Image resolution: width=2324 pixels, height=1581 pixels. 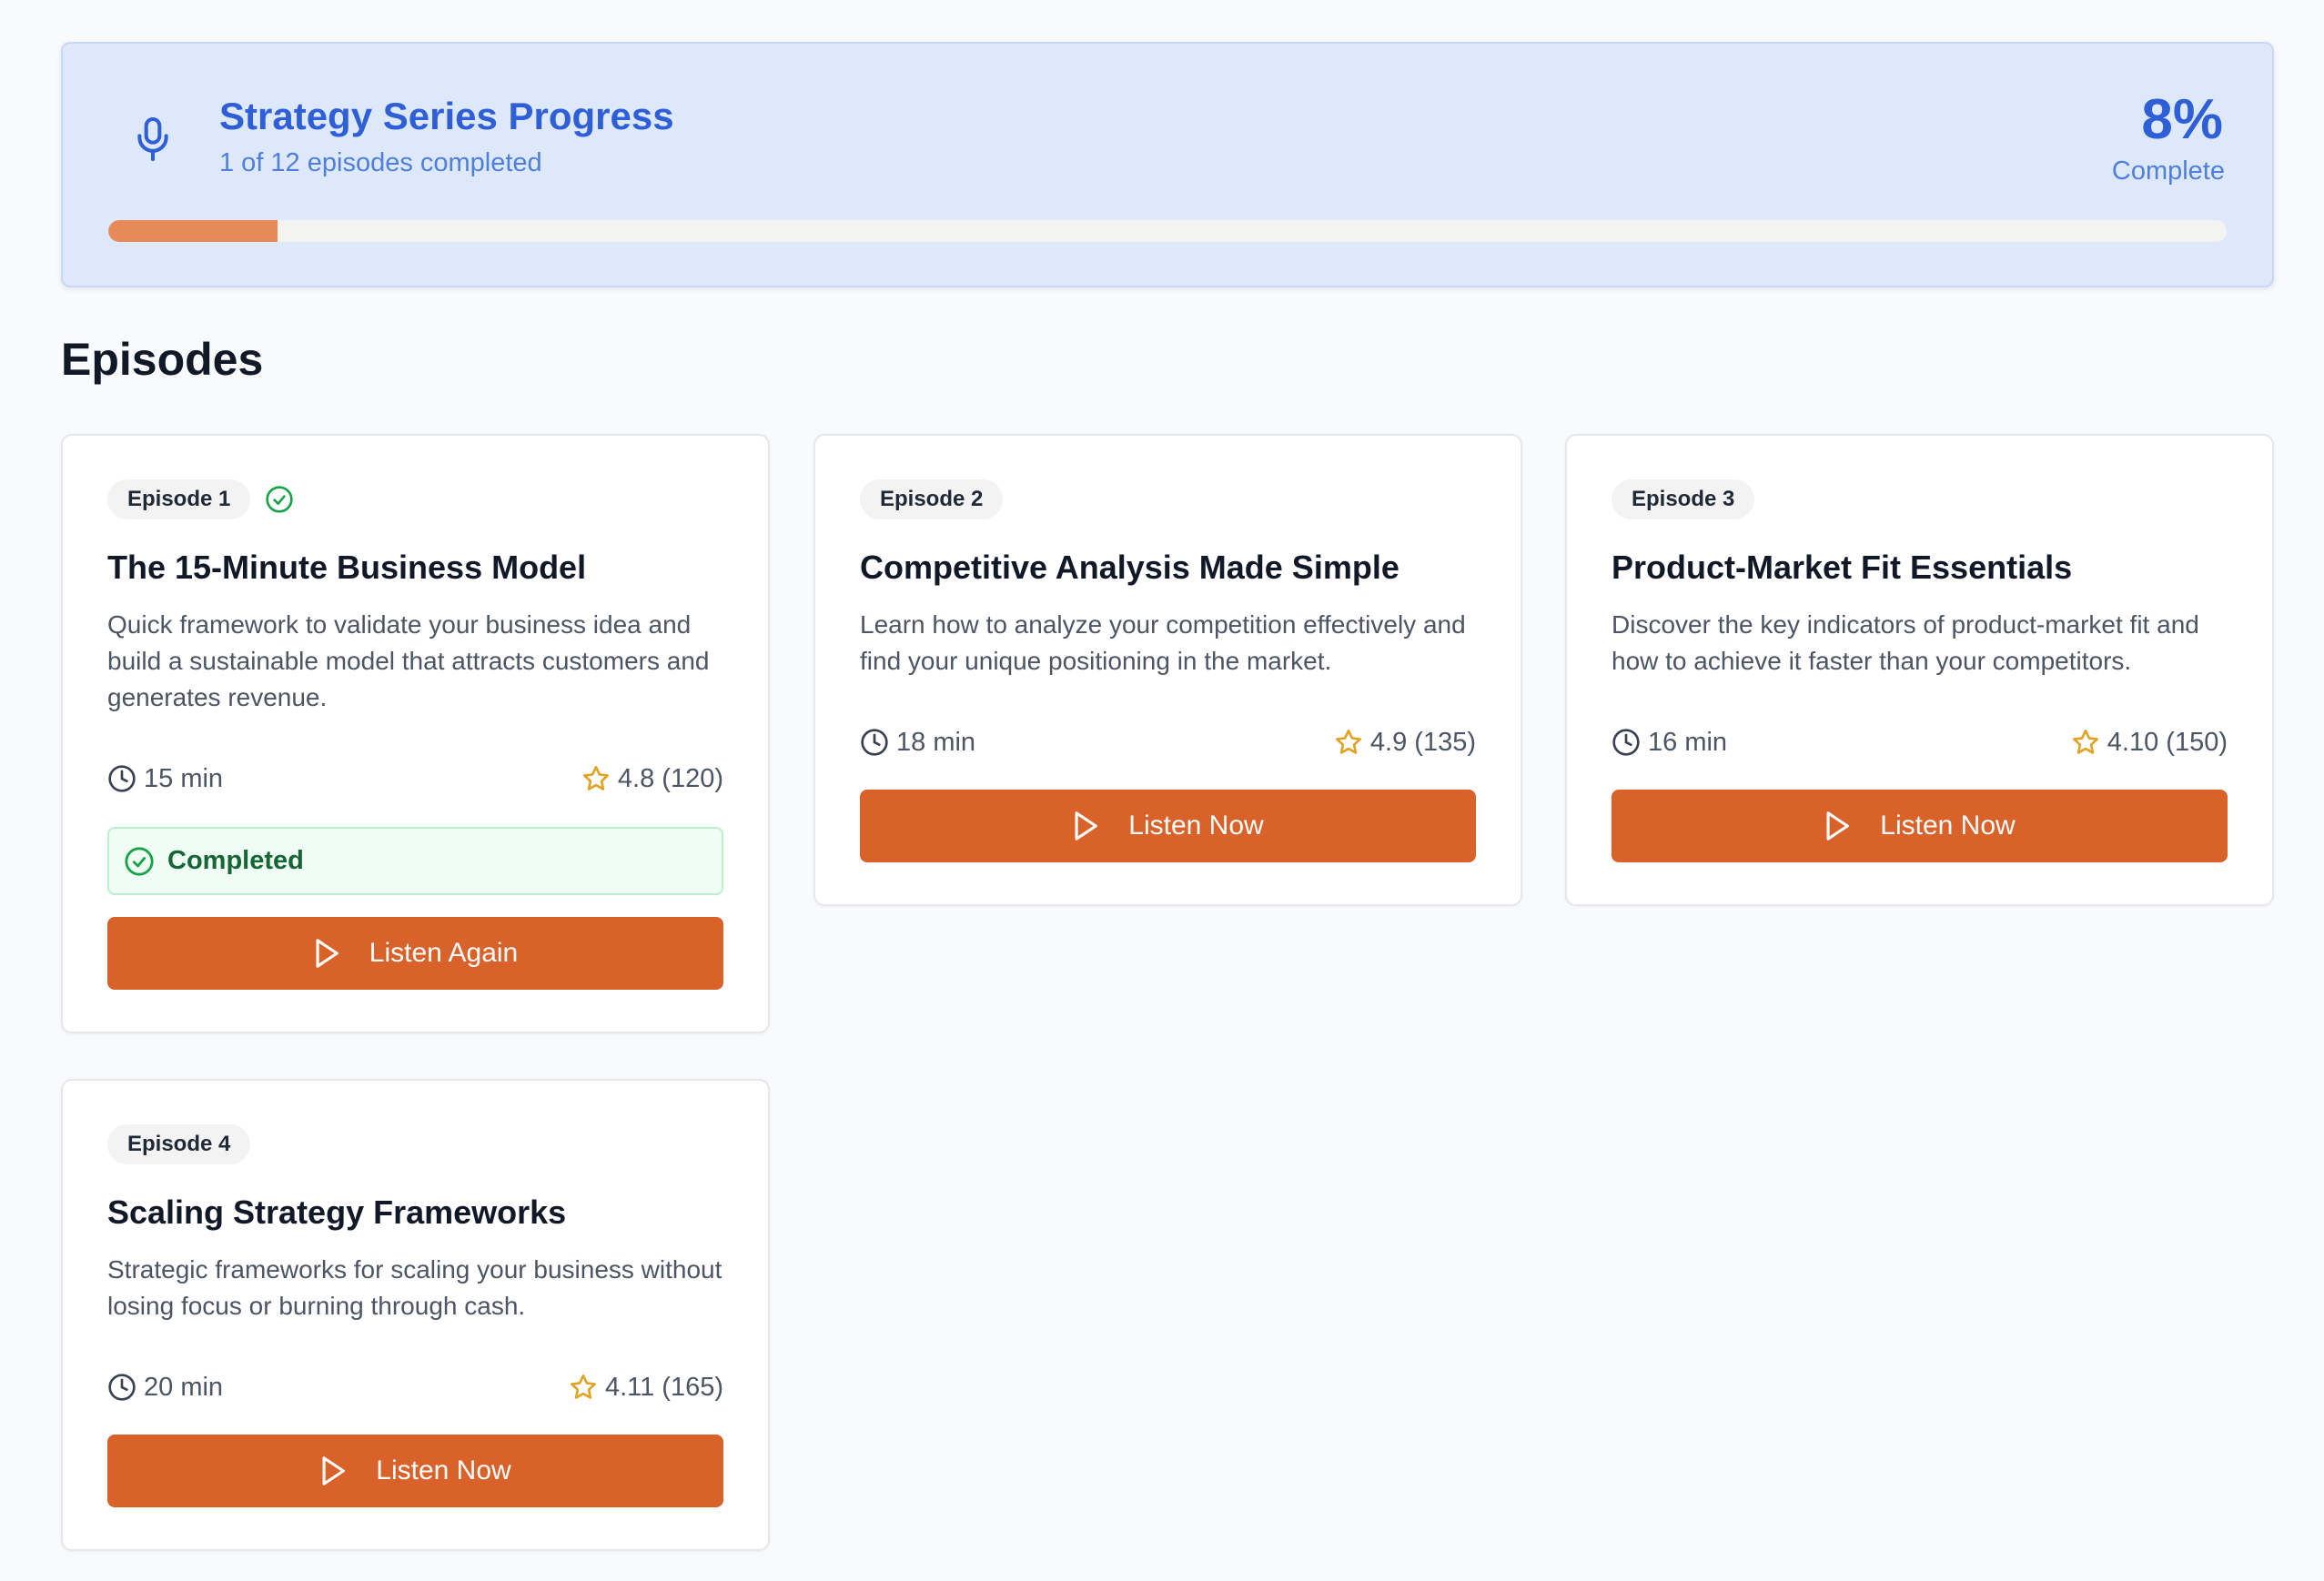 I want to click on episode-rating: 4.11 (165), so click(x=646, y=1388).